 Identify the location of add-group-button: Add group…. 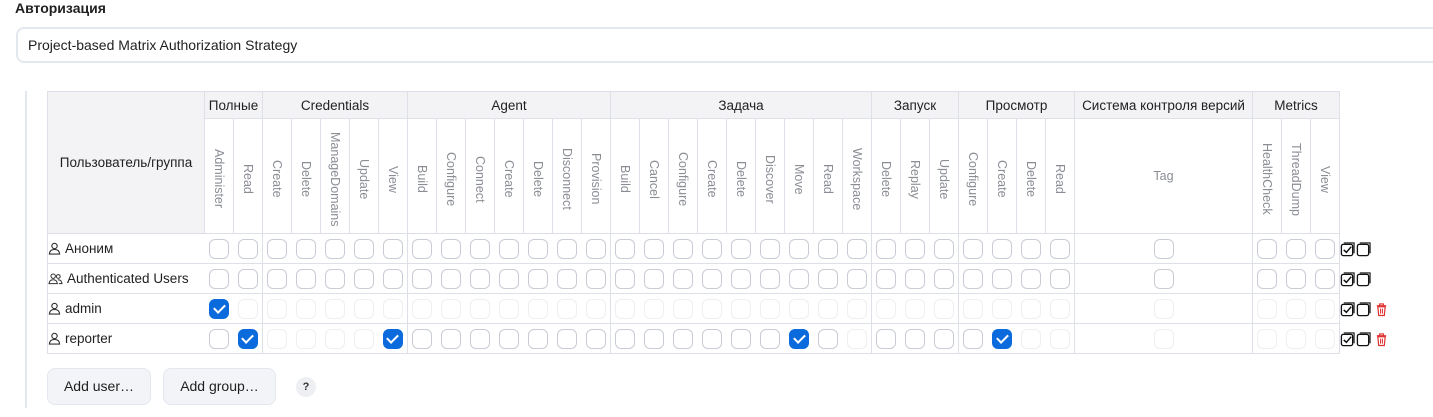
(219, 386).